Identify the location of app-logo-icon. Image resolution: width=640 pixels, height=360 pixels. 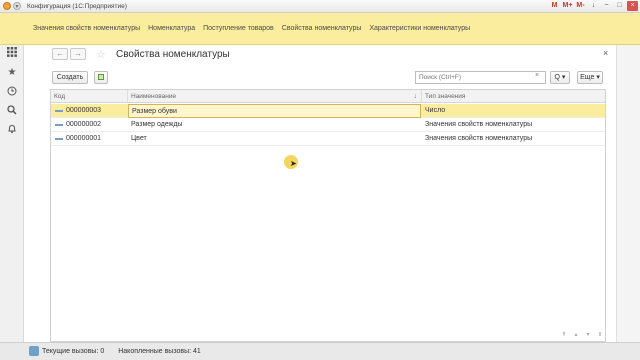
(7, 6).